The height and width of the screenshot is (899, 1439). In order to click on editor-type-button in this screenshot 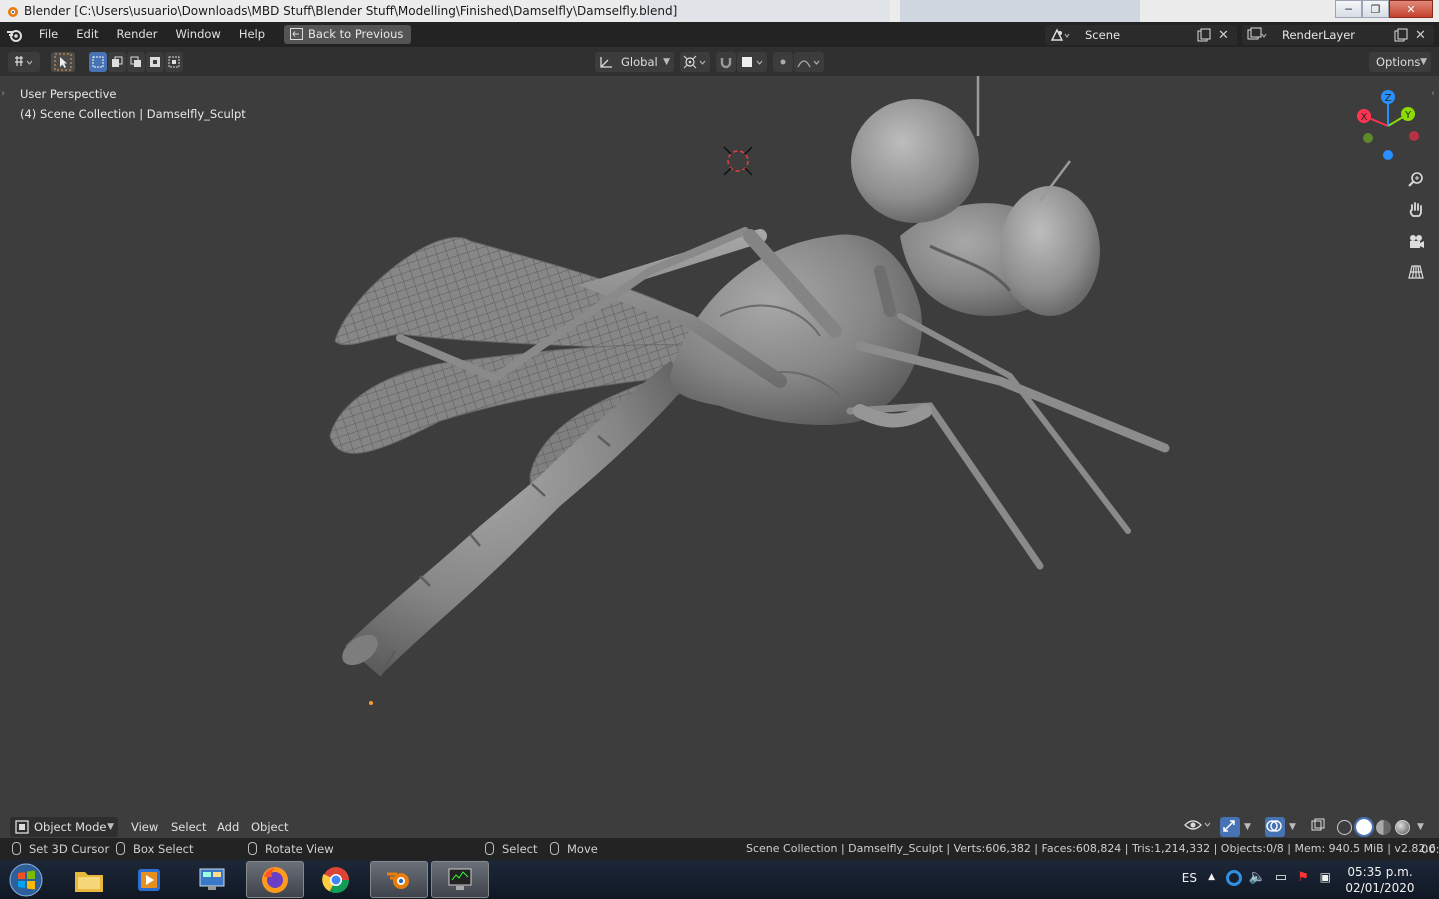, I will do `click(24, 62)`.